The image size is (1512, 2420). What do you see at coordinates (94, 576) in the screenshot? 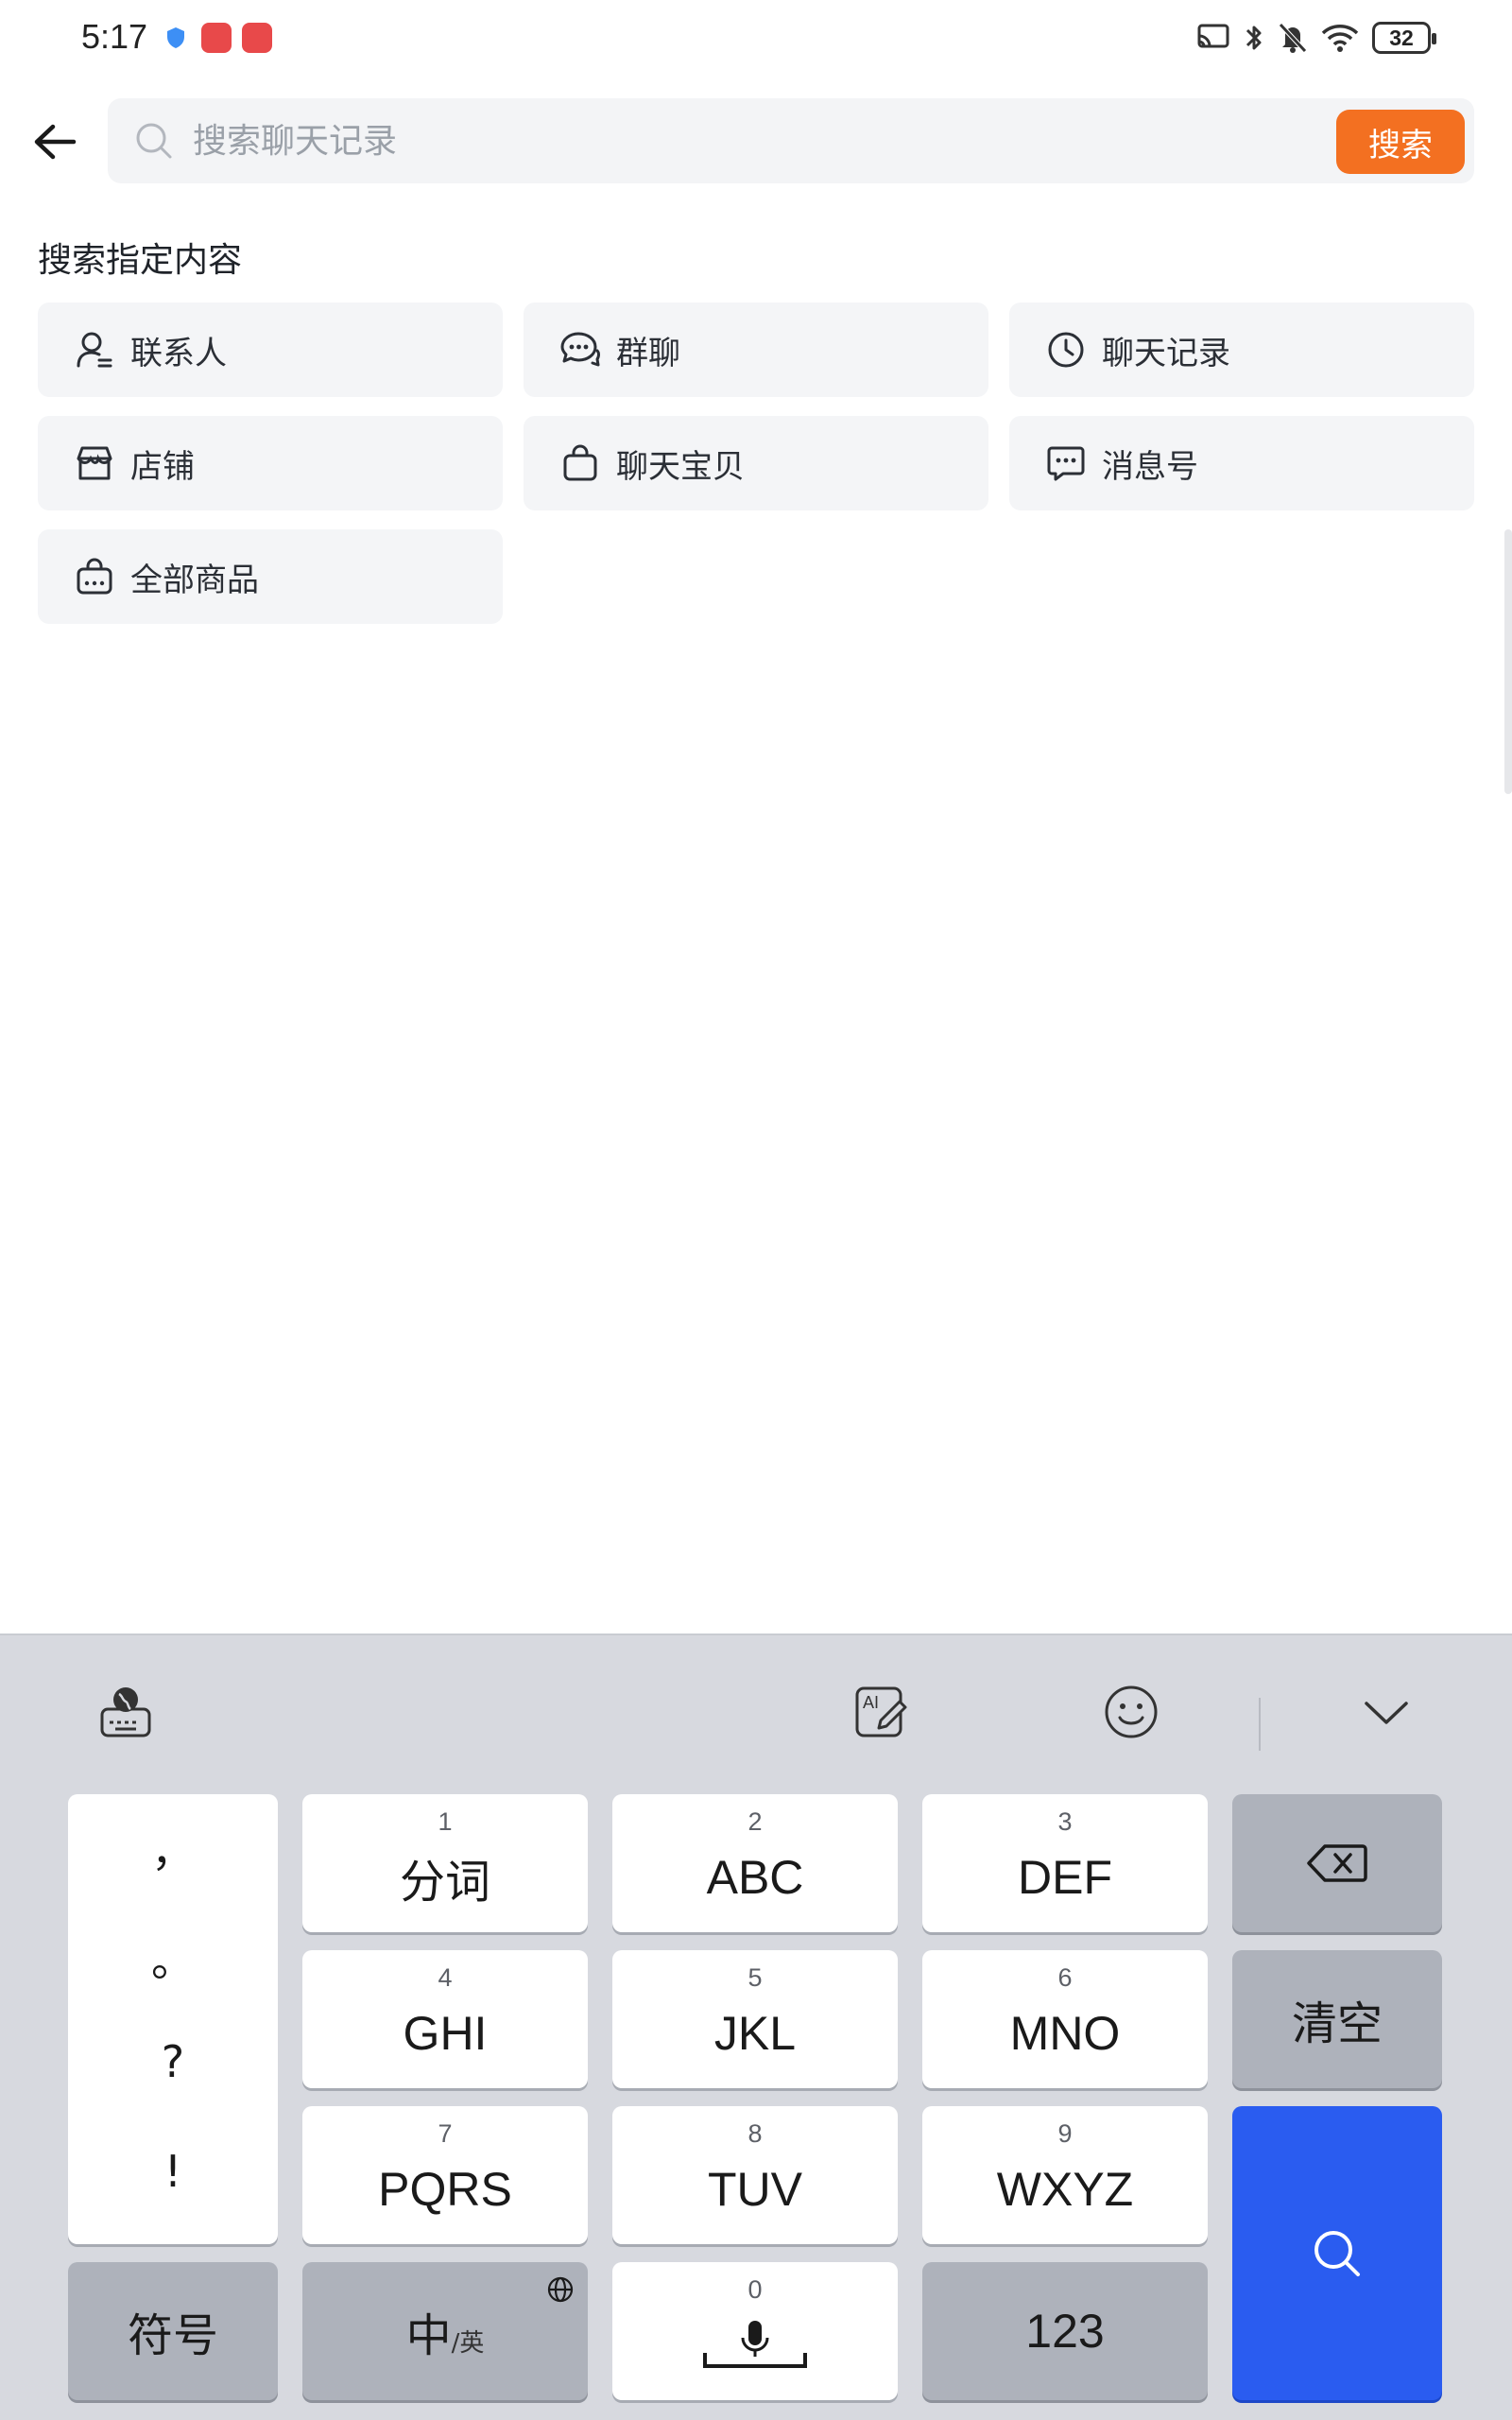
I see `shopping-bag-icon` at bounding box center [94, 576].